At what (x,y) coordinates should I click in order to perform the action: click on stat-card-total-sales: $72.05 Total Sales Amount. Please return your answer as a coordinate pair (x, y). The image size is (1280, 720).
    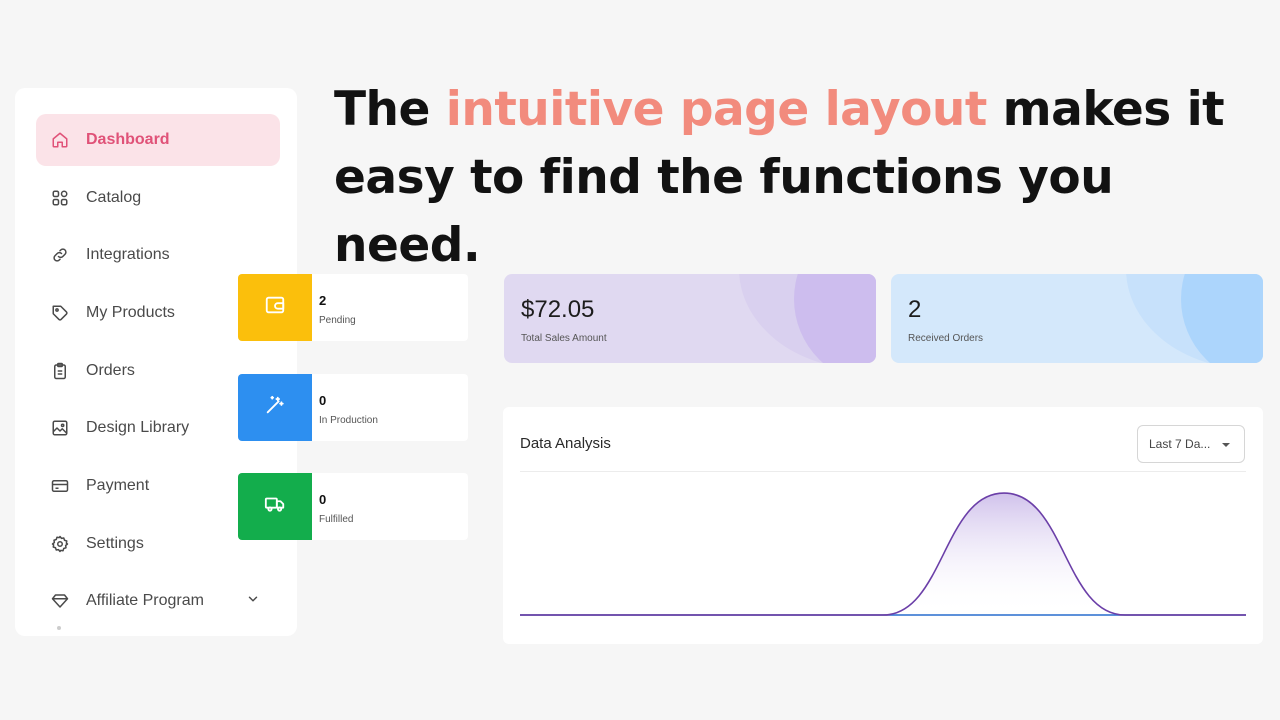
    Looking at the image, I should click on (690, 318).